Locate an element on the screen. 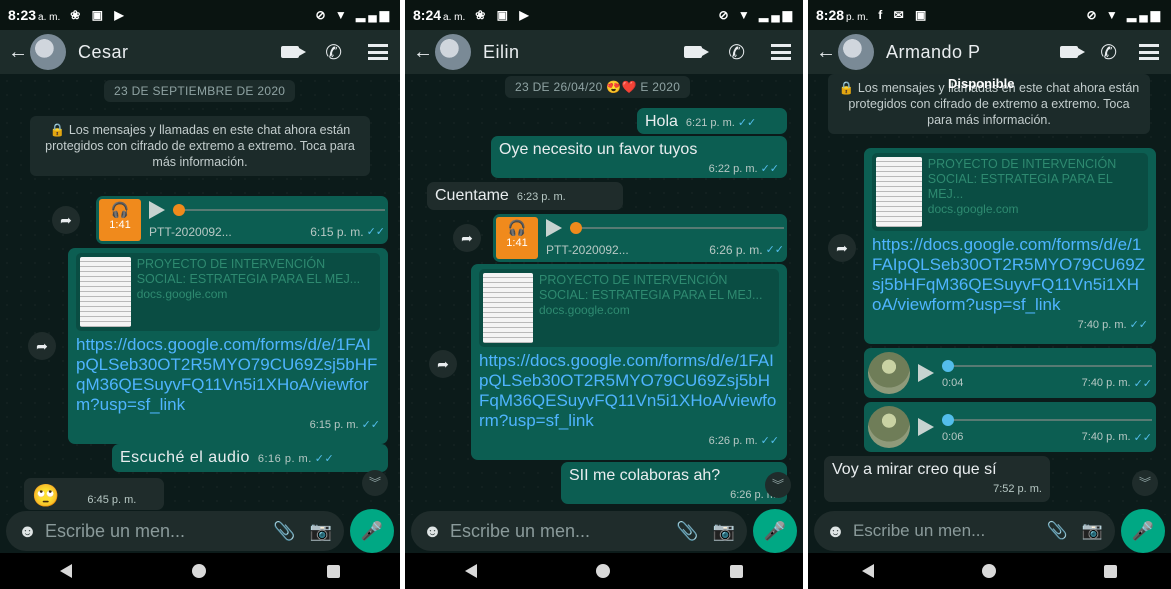 This screenshot has width=1171, height=589. text-message: Cuentame 6:23 p. m. is located at coordinates (525, 196).